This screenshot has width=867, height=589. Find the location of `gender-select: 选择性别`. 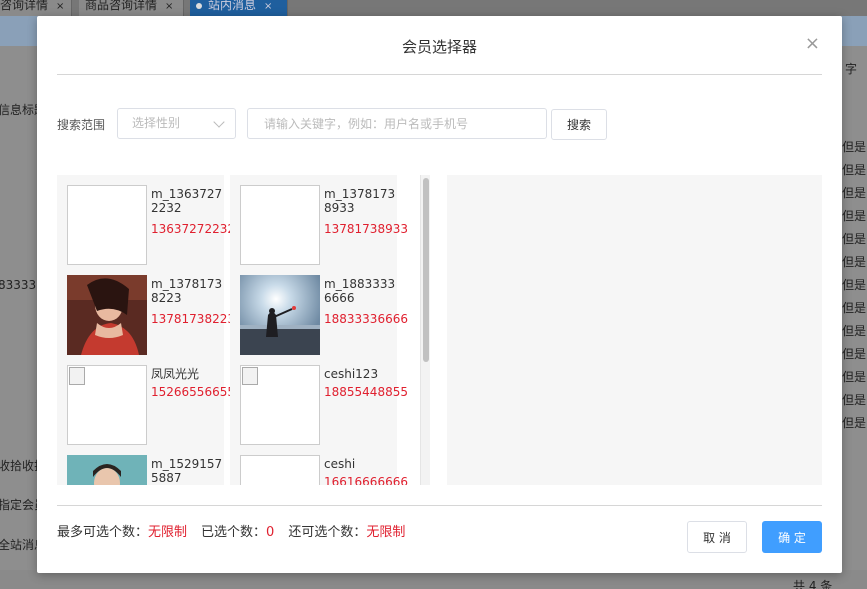

gender-select: 选择性别 is located at coordinates (176, 123).